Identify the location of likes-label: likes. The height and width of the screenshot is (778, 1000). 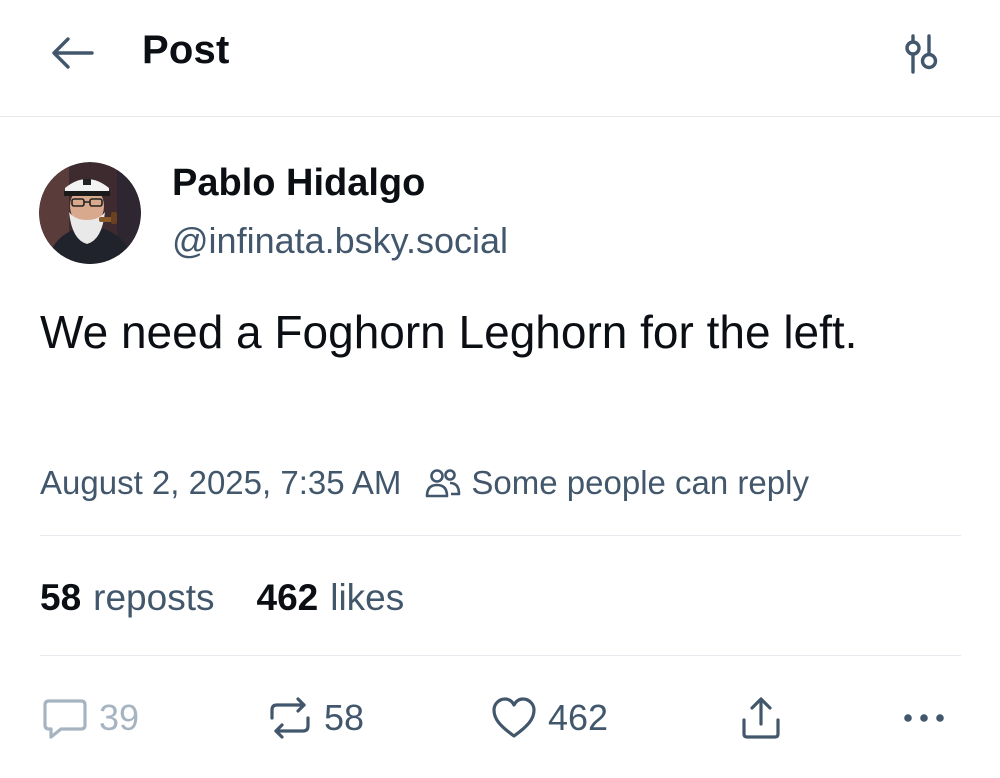
(367, 597).